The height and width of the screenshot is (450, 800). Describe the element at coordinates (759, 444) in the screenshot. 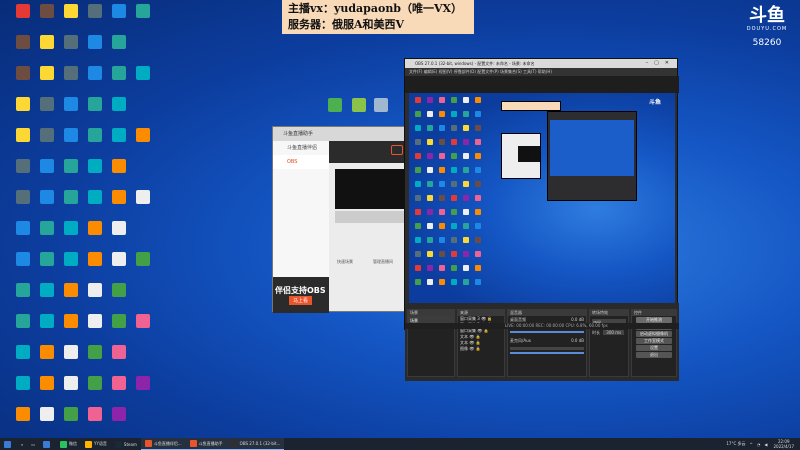

I see `network-icon: ◔` at that location.